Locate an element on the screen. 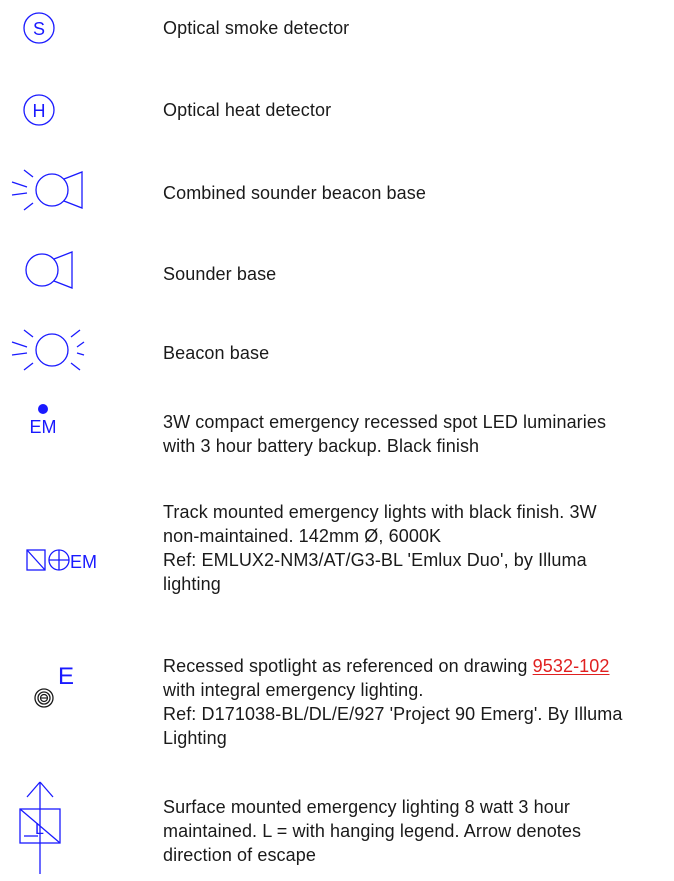 Image resolution: width=674 pixels, height=881 pixels. combined-sounder-beacon-description: Combined sounder beacon base is located at coordinates (294, 193).